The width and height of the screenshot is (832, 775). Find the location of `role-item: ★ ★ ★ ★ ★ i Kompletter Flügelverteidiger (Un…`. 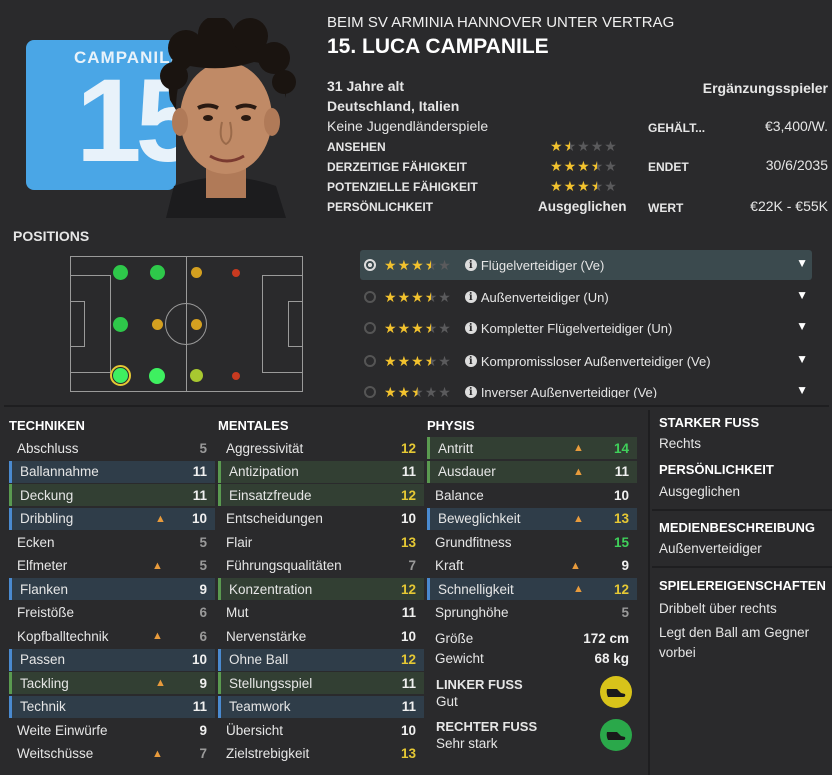

role-item: ★ ★ ★ ★ ★ i Kompletter Flügelverteidiger (Un… is located at coordinates (586, 328).